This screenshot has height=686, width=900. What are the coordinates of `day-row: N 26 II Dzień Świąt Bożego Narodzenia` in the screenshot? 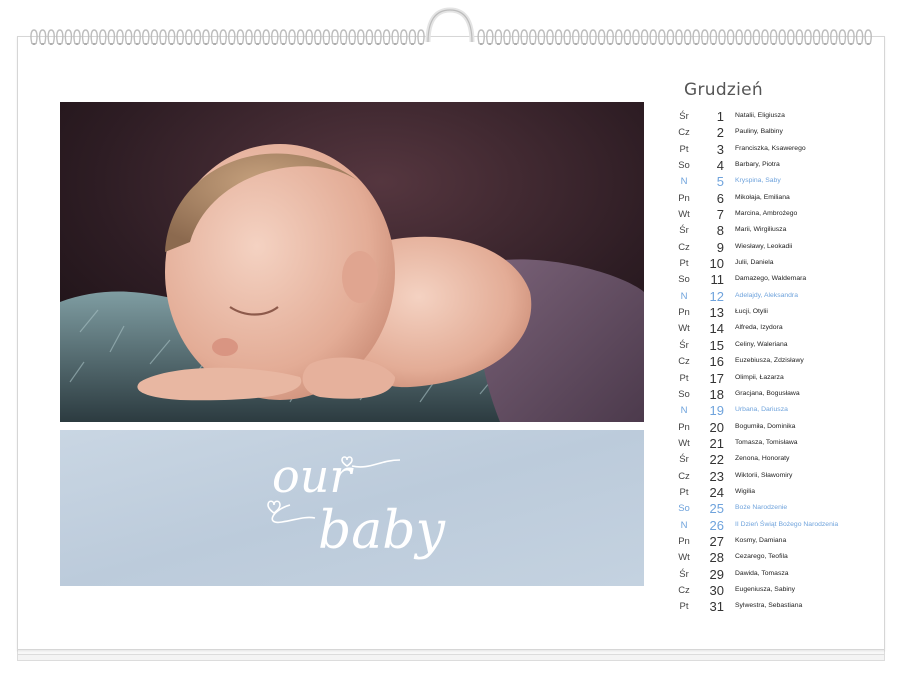 It's located at (770, 526).